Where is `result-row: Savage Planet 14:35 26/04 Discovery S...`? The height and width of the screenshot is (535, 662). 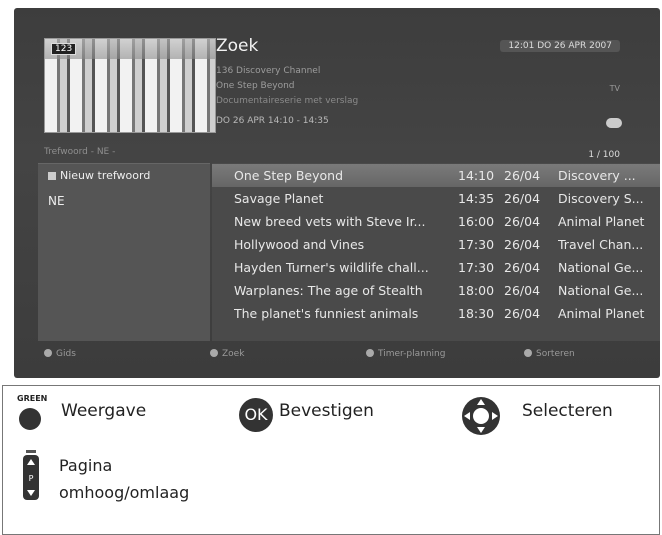 result-row: Savage Planet 14:35 26/04 Discovery S... is located at coordinates (436, 198).